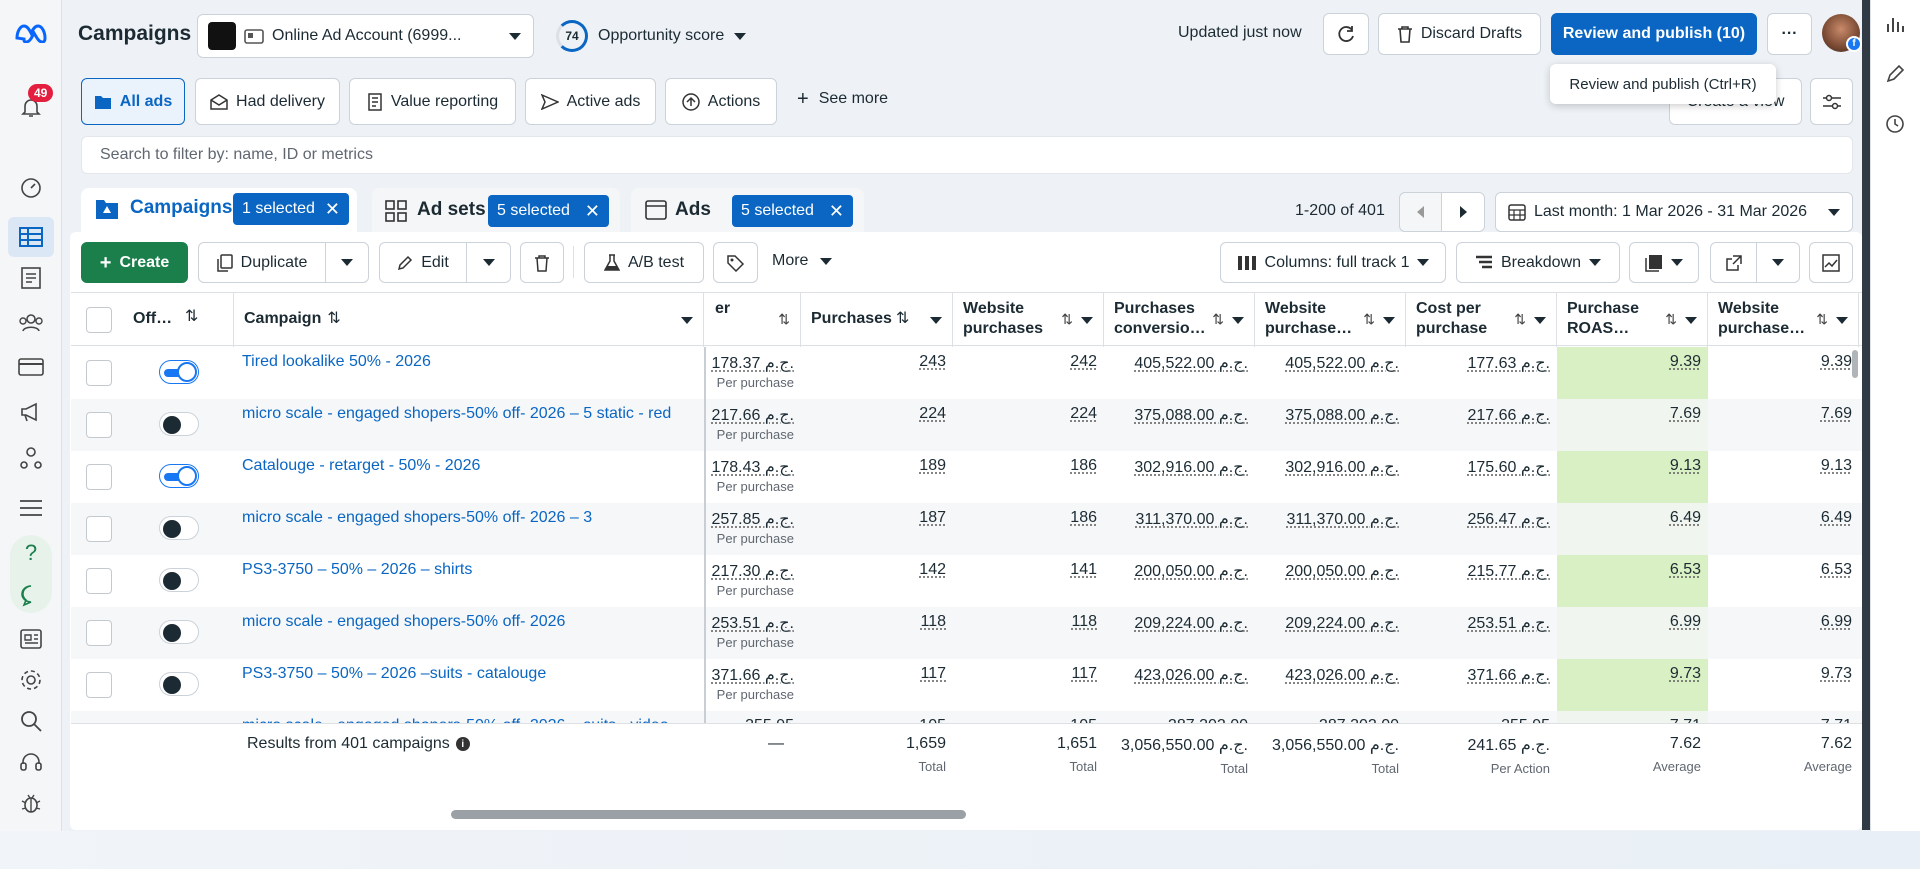 Image resolution: width=1920 pixels, height=869 pixels. I want to click on edit-button: Edit, so click(423, 262).